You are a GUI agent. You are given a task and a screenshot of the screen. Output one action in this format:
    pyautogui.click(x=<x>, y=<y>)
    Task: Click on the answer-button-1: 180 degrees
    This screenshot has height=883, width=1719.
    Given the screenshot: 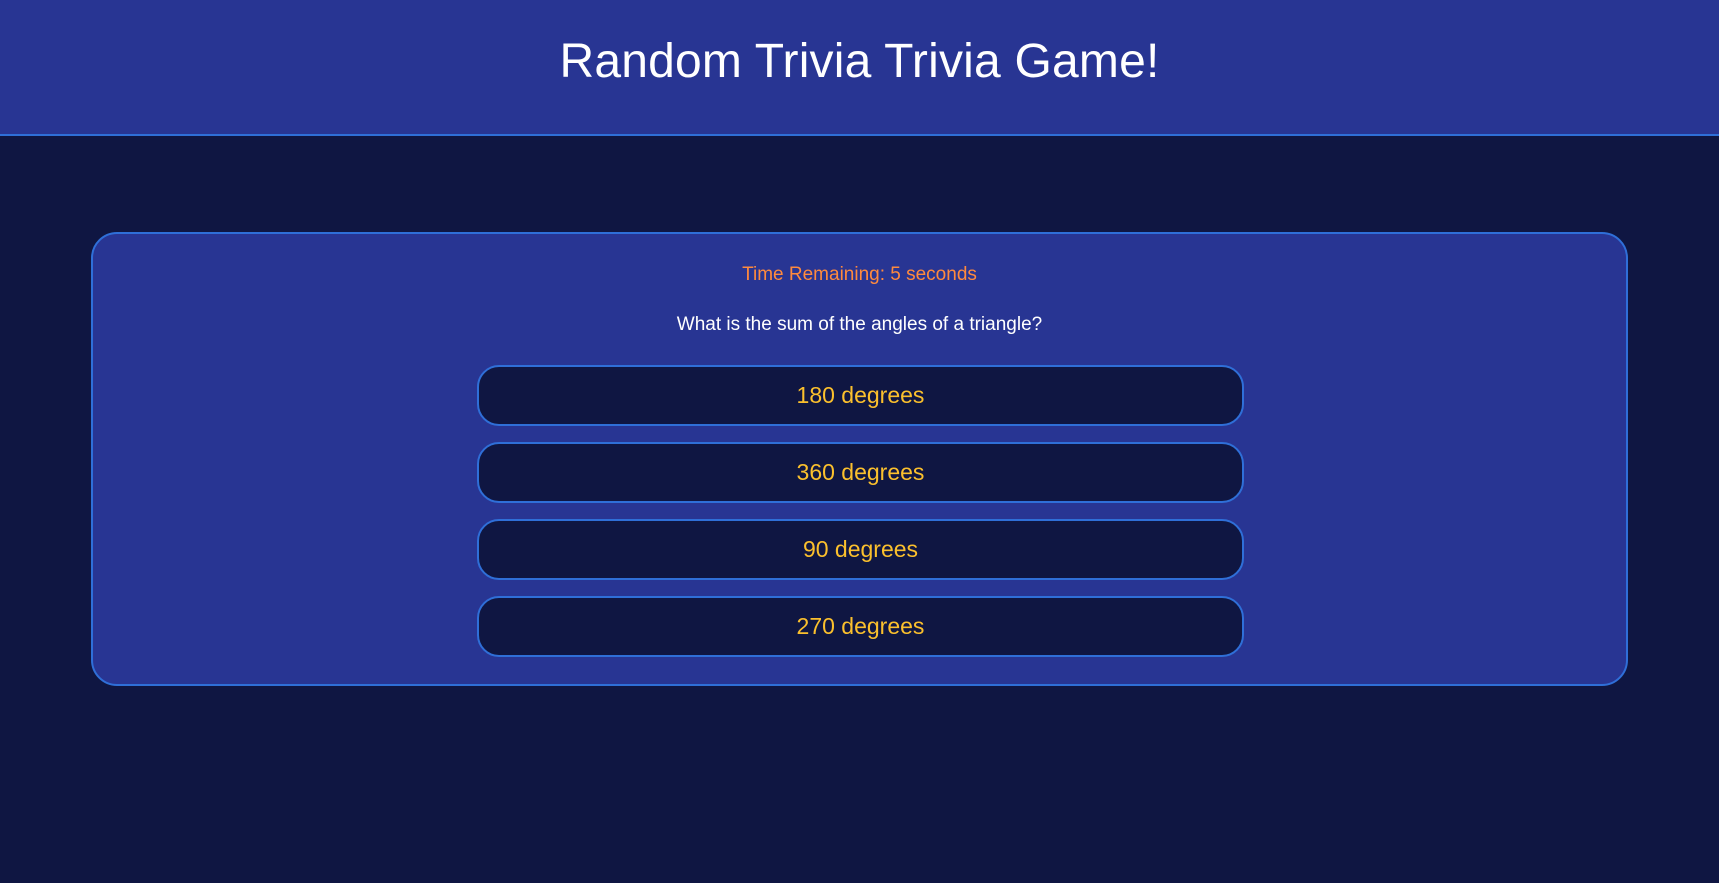 What is the action you would take?
    pyautogui.click(x=860, y=395)
    